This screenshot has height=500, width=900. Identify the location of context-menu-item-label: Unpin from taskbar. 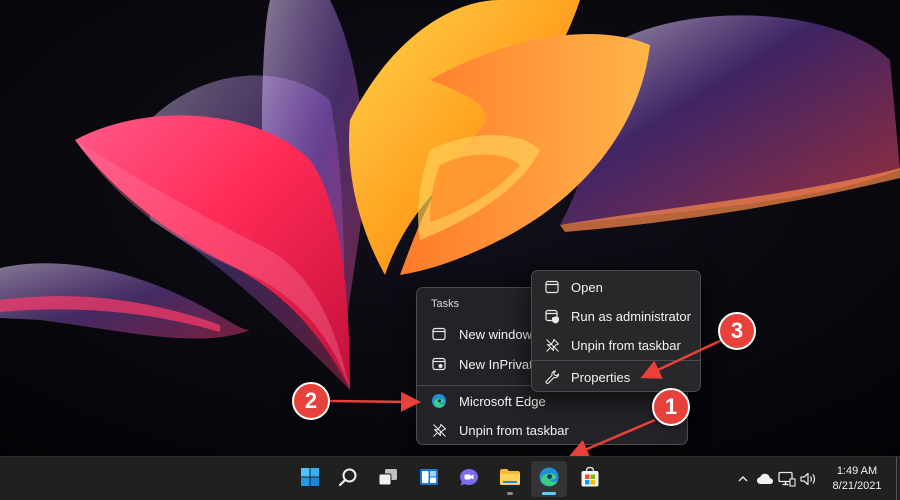
(626, 345).